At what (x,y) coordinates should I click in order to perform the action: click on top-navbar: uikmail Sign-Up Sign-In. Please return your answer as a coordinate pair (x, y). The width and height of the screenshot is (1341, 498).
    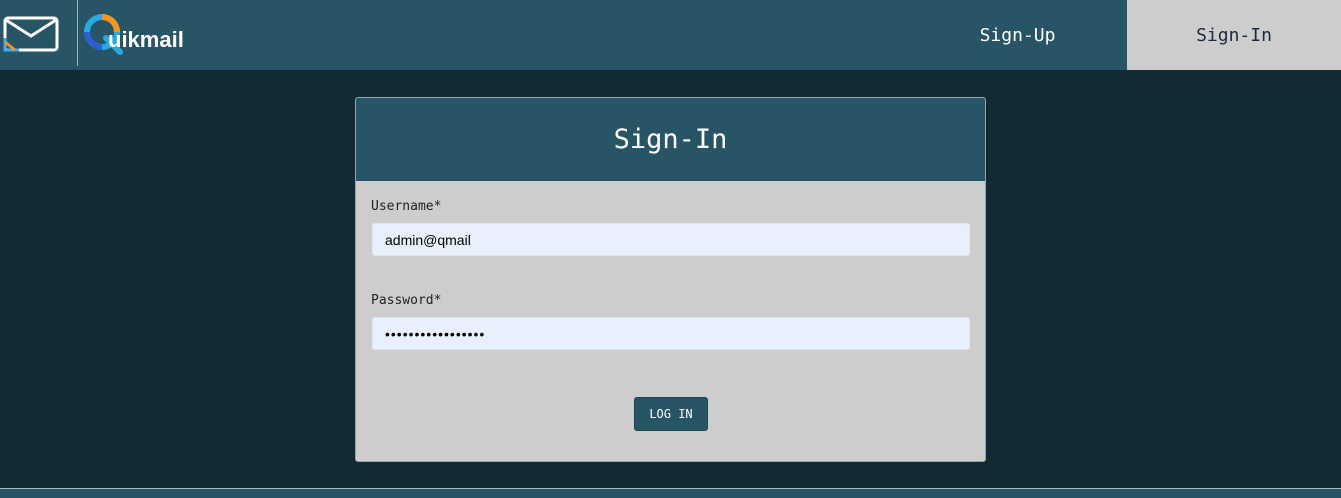
    Looking at the image, I should click on (670, 35).